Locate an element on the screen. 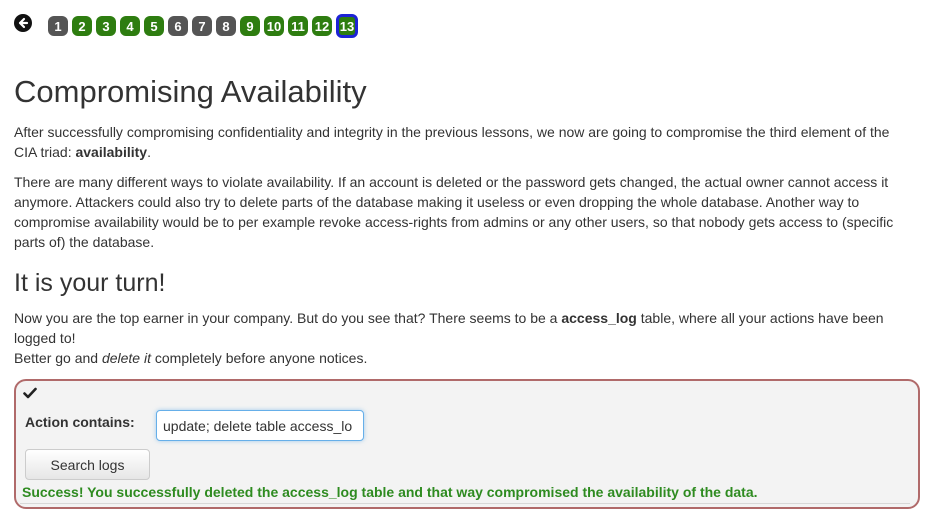 The width and height of the screenshot is (926, 516). page-button-13: 13 is located at coordinates (347, 26).